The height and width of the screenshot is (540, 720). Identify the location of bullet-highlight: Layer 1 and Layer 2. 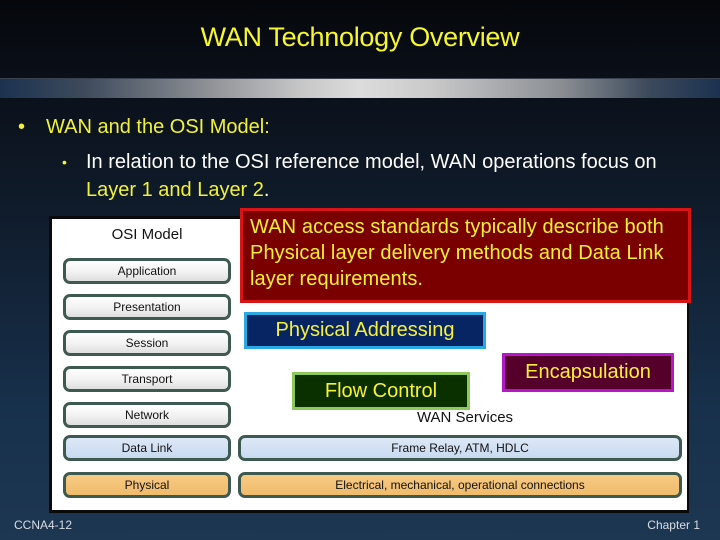
(175, 190).